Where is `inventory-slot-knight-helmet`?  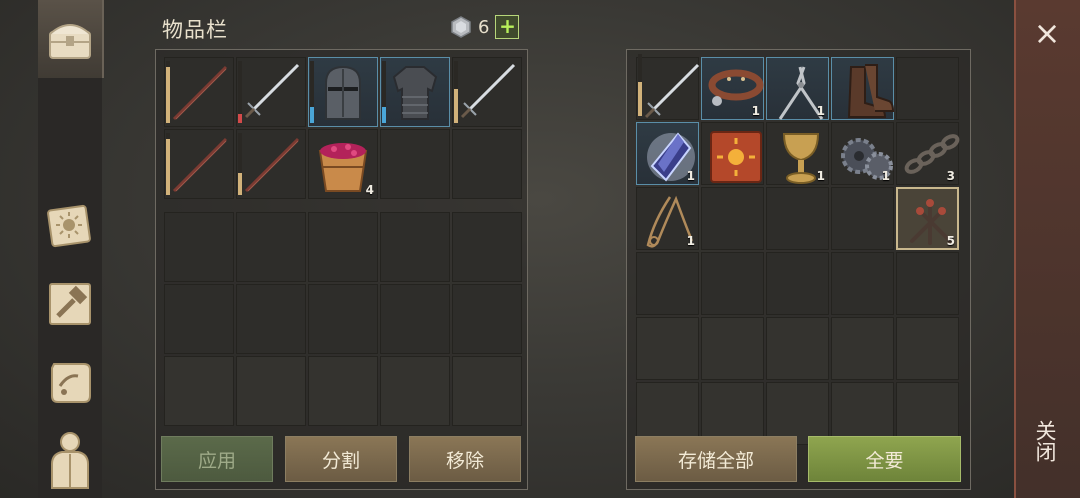
inventory-slot-knight-helmet is located at coordinates (343, 92).